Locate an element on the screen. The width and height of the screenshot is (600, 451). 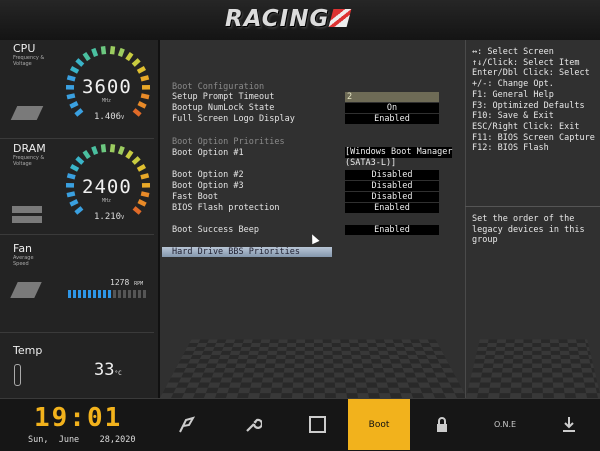
full-screen-logo-label: Full Screen Logo Display is located at coordinates (233, 119).